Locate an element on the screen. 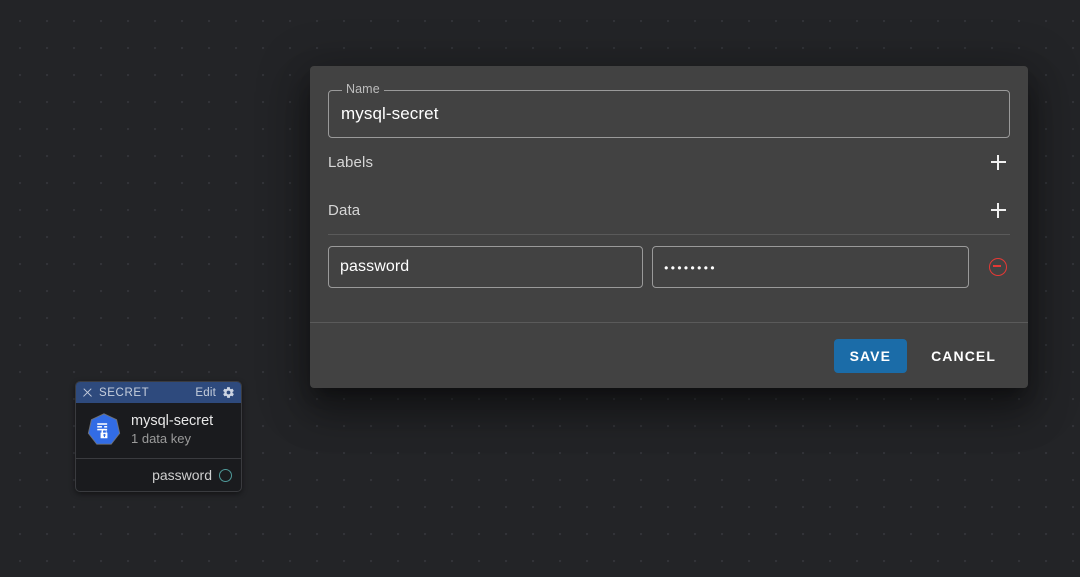 The image size is (1080, 577). node-port-row: password is located at coordinates (158, 475).